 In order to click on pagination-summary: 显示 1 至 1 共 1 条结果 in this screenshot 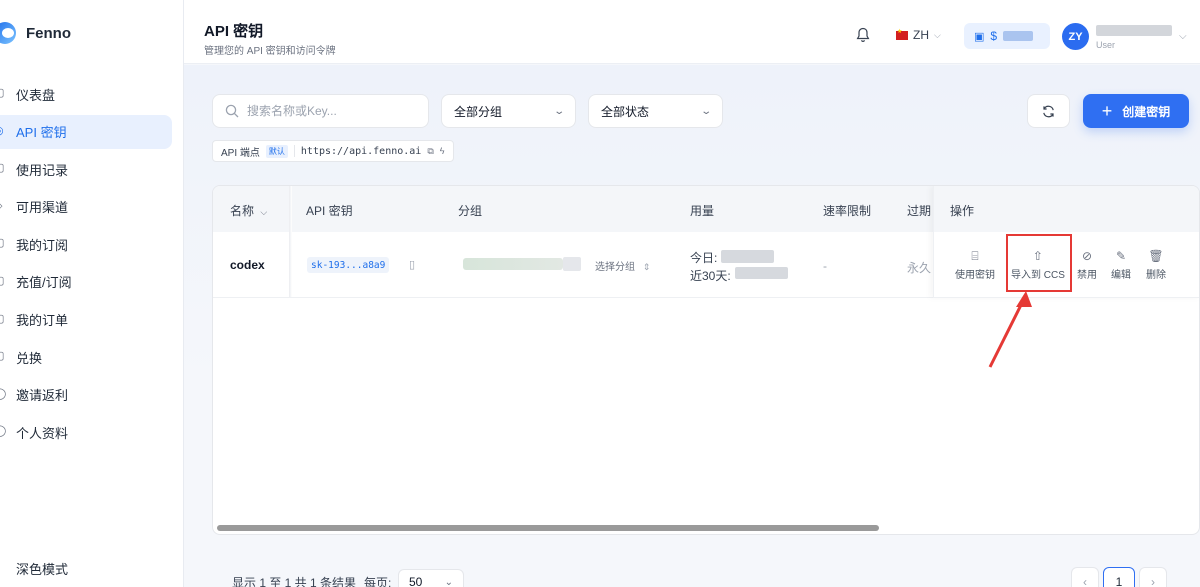, I will do `click(294, 581)`.